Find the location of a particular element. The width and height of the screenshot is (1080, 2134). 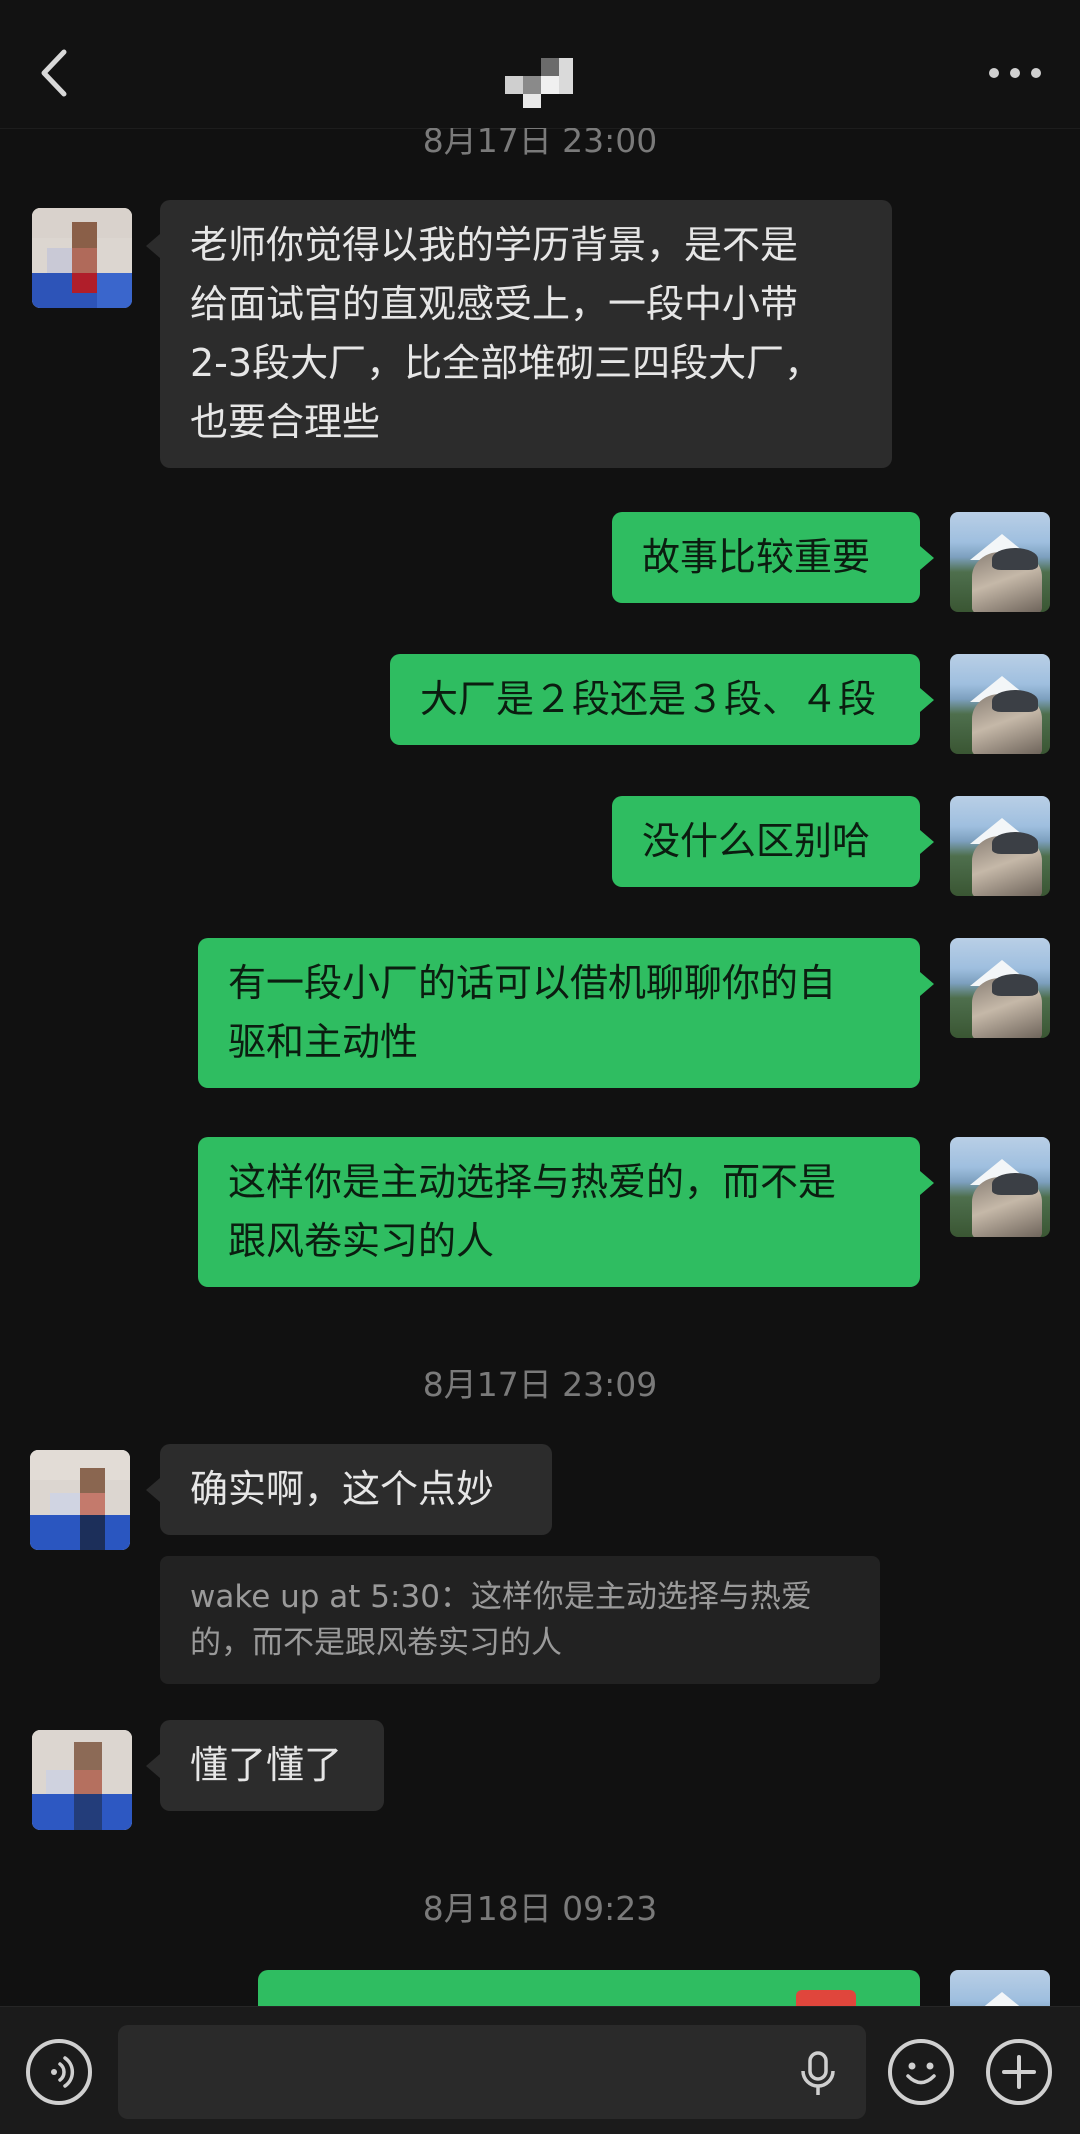

voice-input-icon is located at coordinates (59, 2072).